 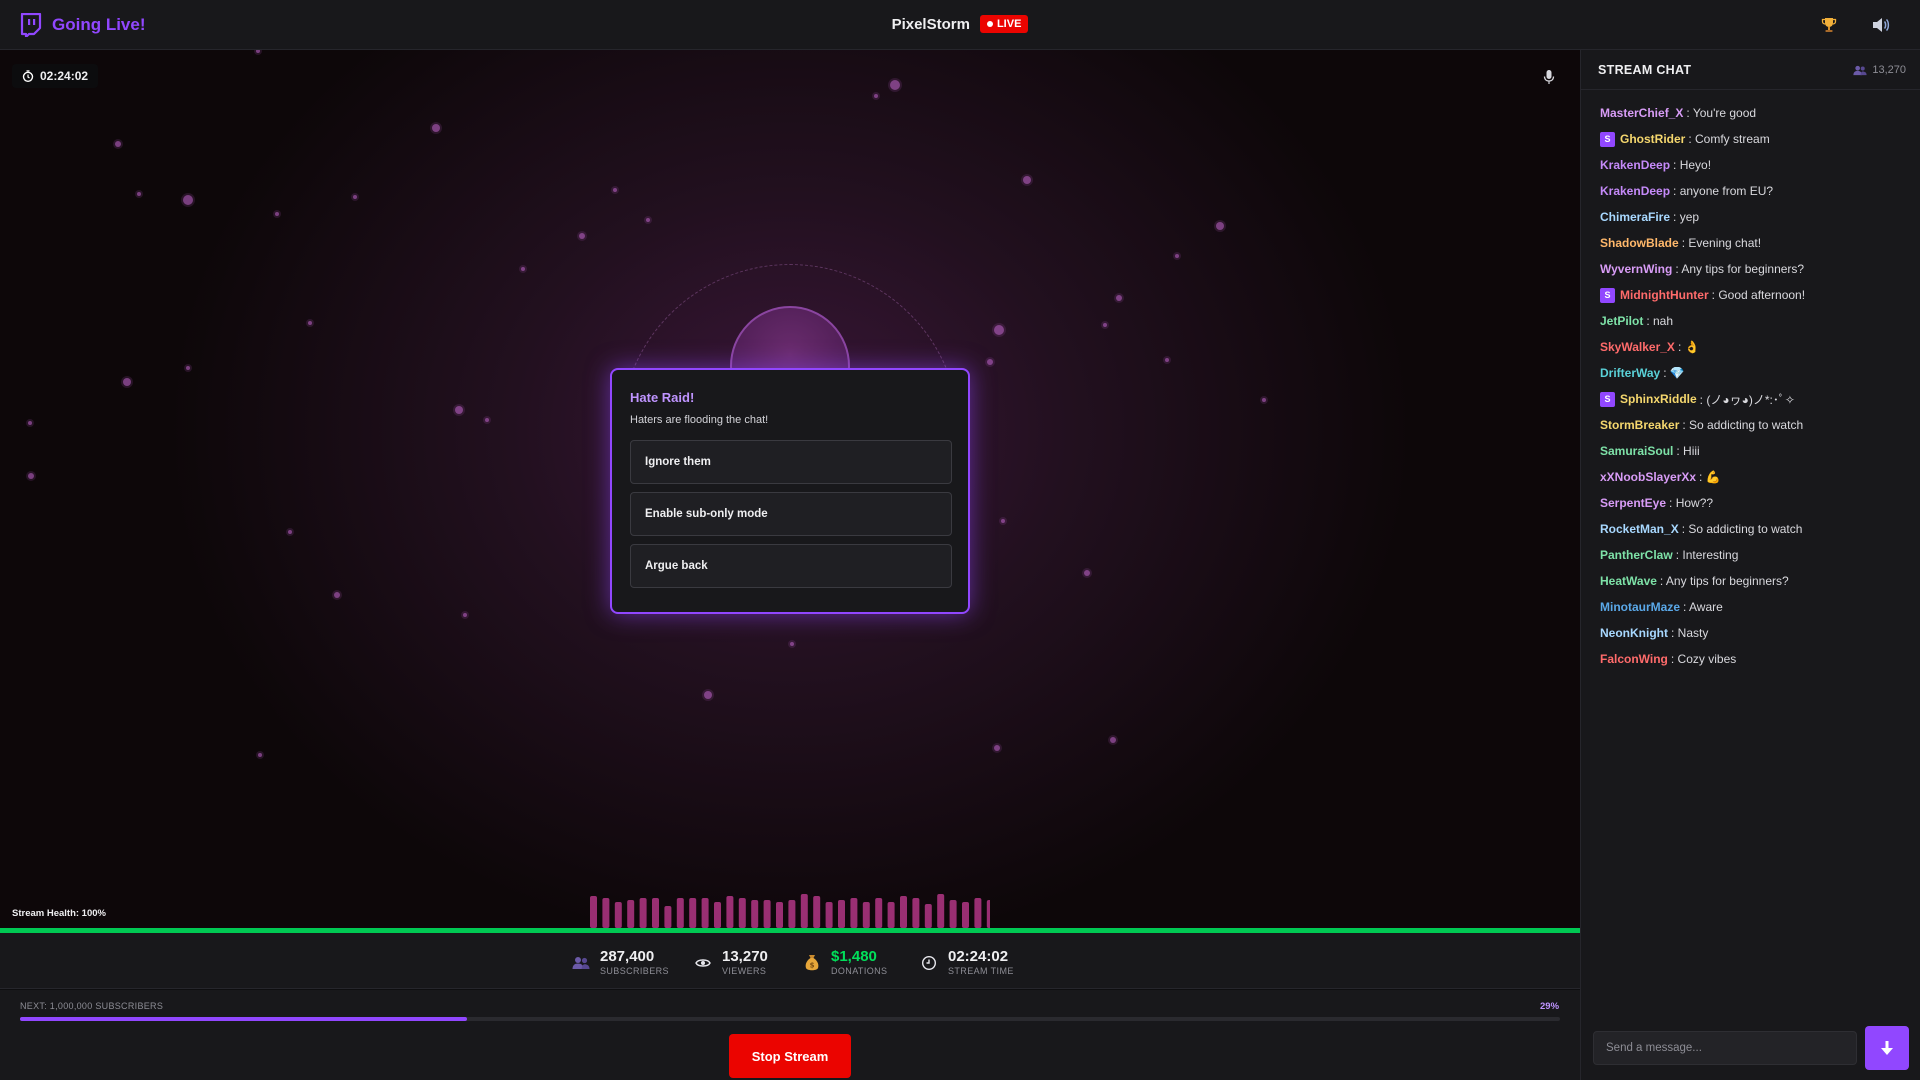 I want to click on chat-username: NeonKnight, so click(x=1634, y=633).